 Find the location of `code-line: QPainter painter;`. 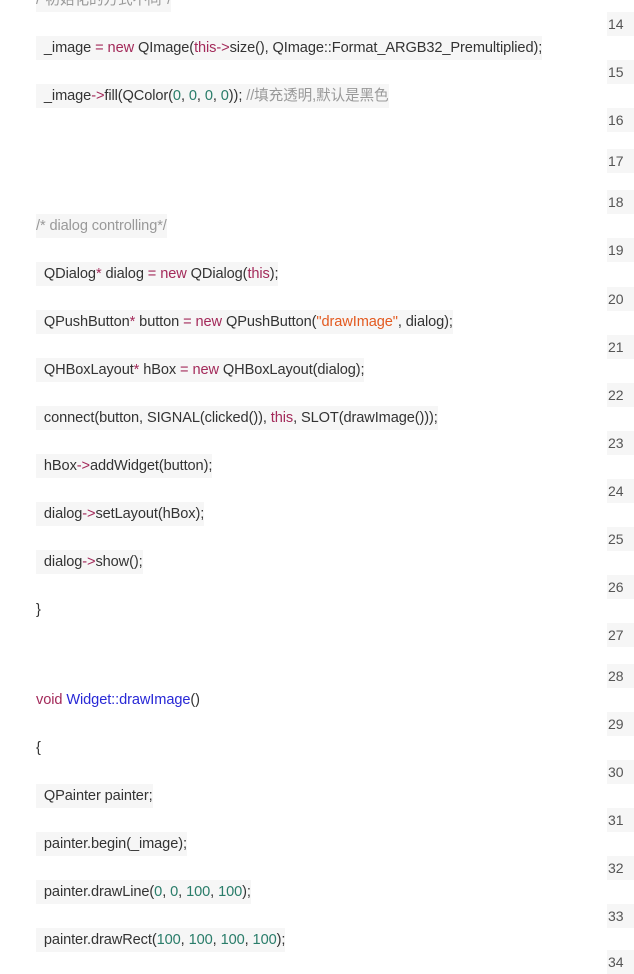

code-line: QPainter painter; is located at coordinates (94, 796).